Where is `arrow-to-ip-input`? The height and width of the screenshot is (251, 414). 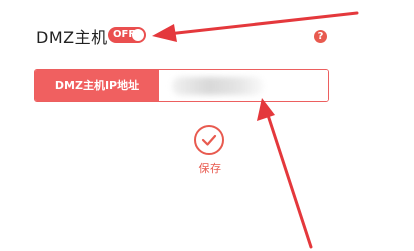 arrow-to-ip-input is located at coordinates (285, 173).